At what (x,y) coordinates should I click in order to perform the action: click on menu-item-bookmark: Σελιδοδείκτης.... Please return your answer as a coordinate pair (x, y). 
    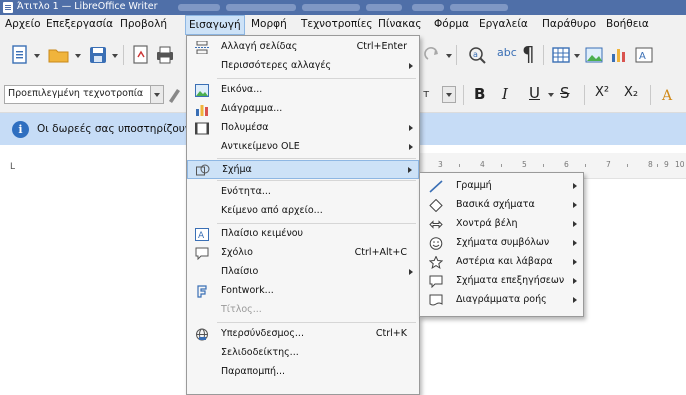
    Looking at the image, I should click on (303, 353).